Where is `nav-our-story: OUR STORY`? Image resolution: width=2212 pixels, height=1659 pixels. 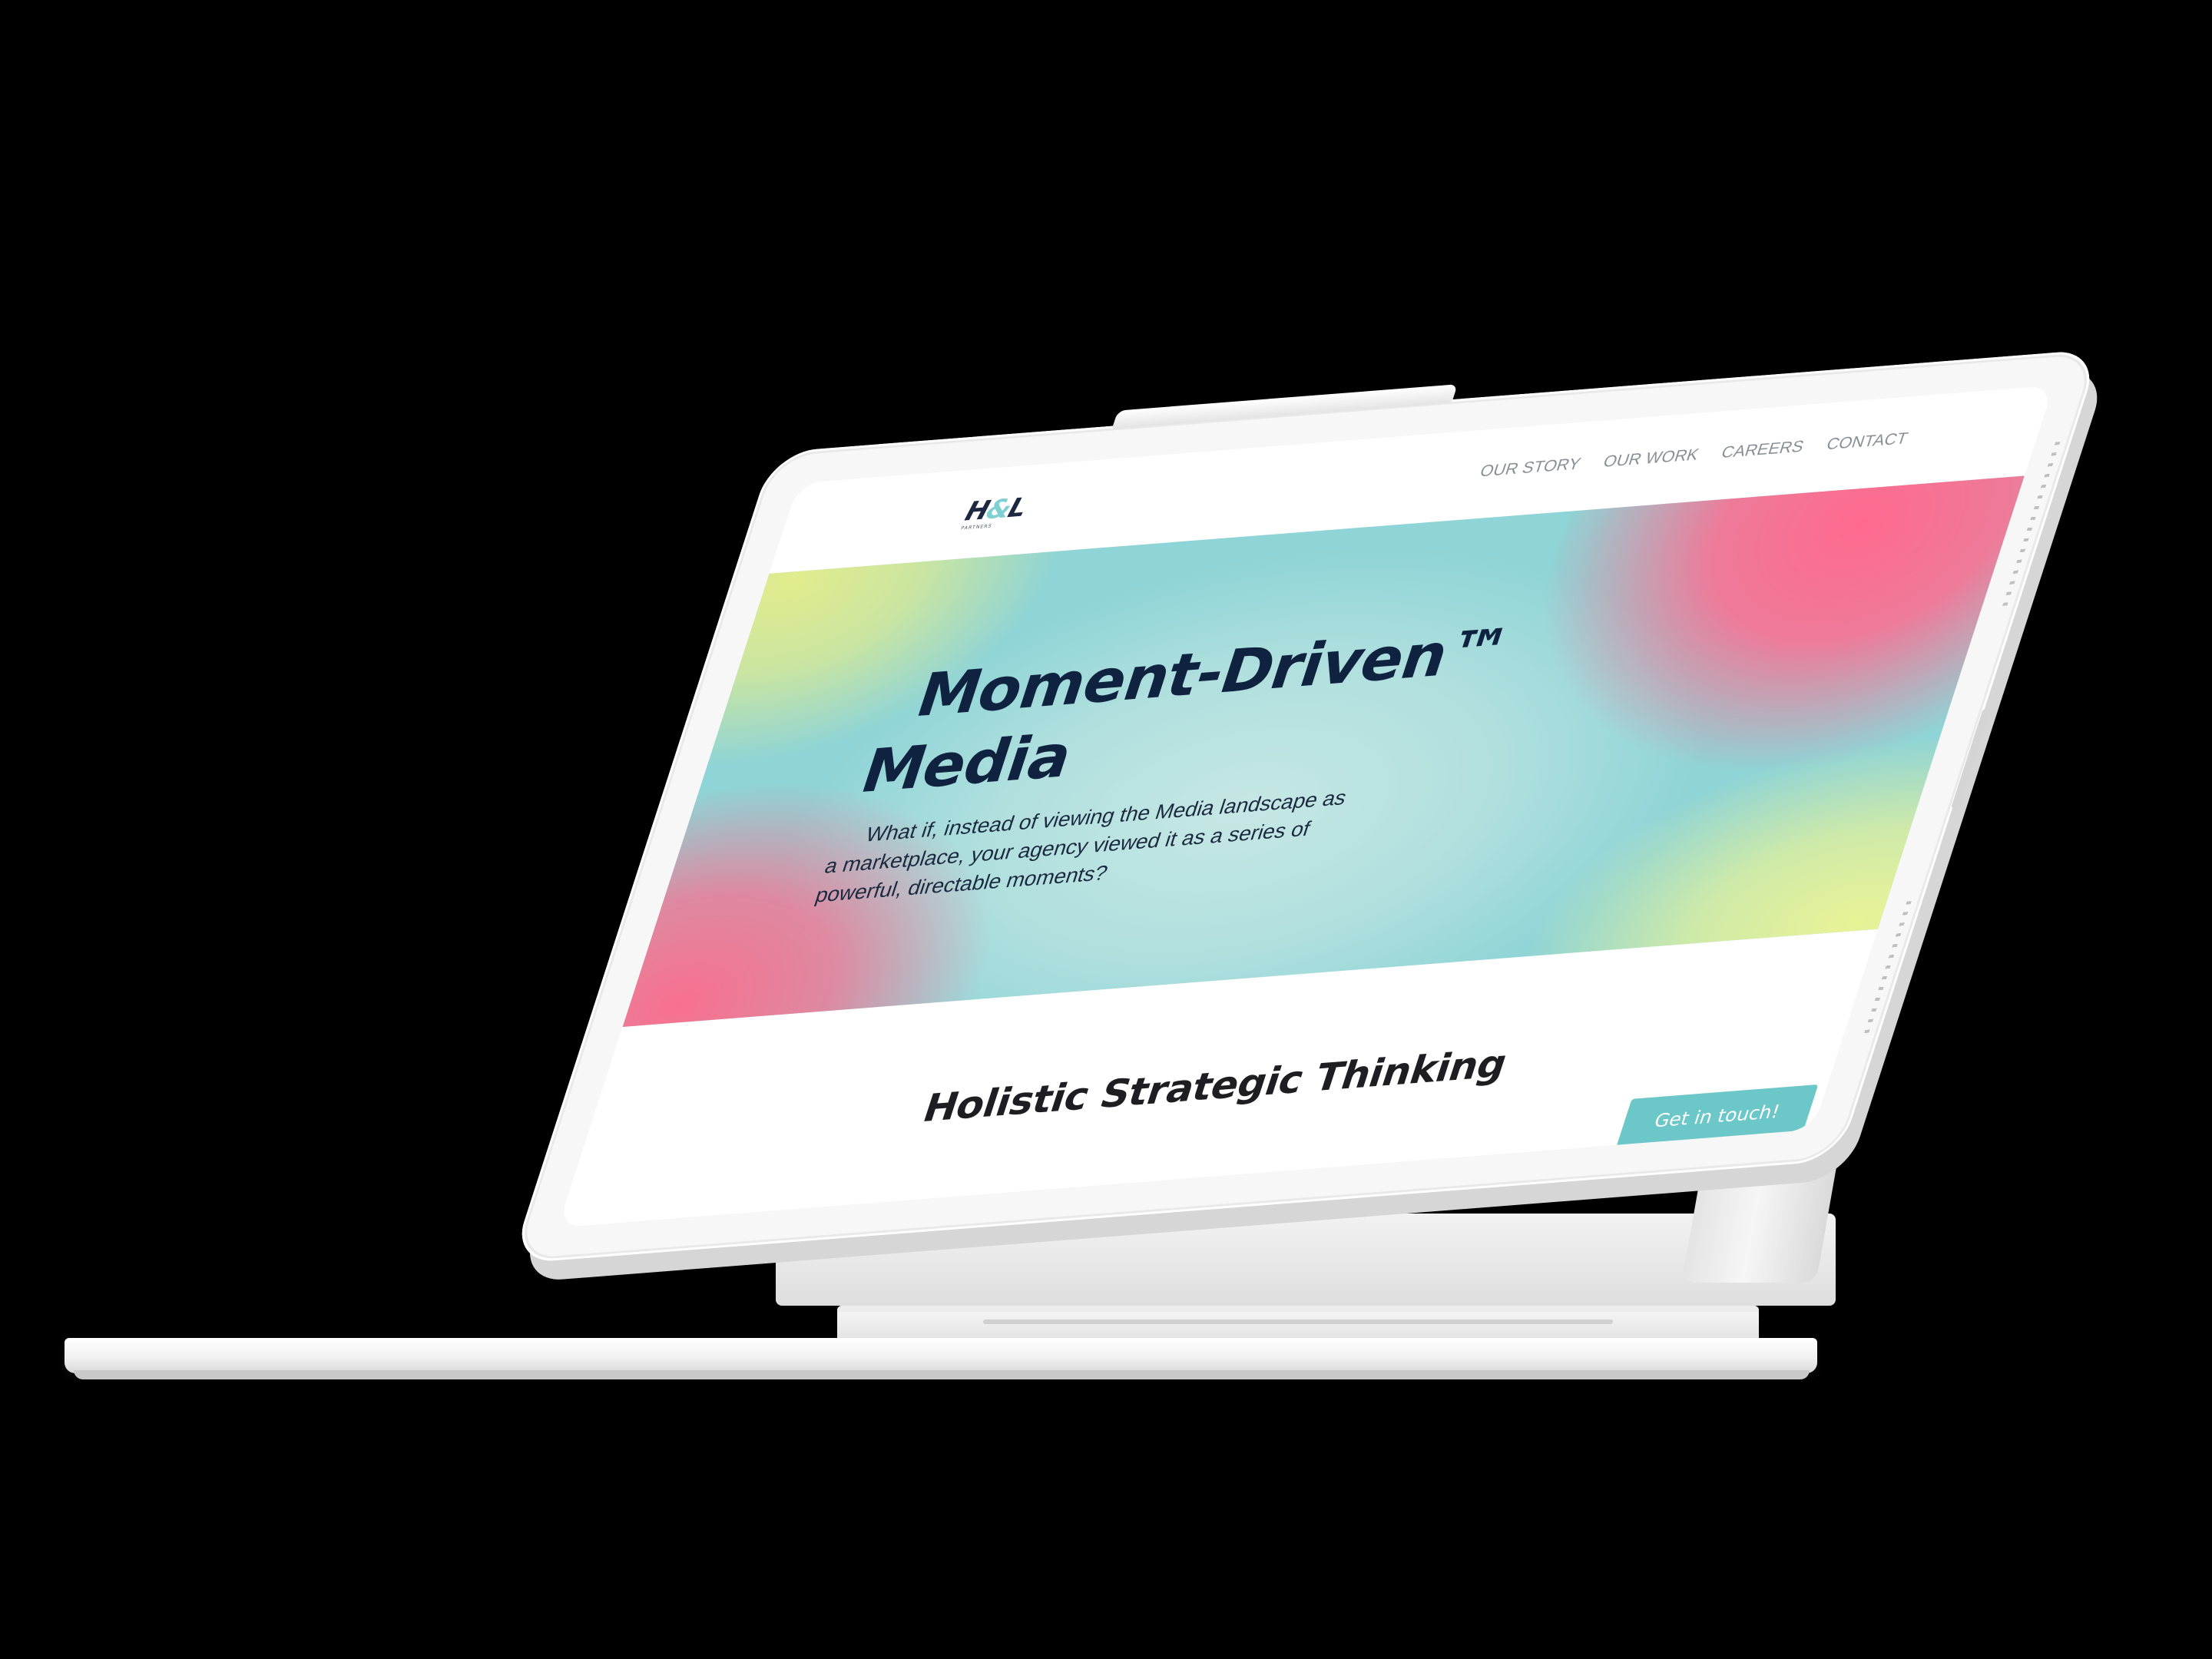 nav-our-story: OUR STORY is located at coordinates (1531, 468).